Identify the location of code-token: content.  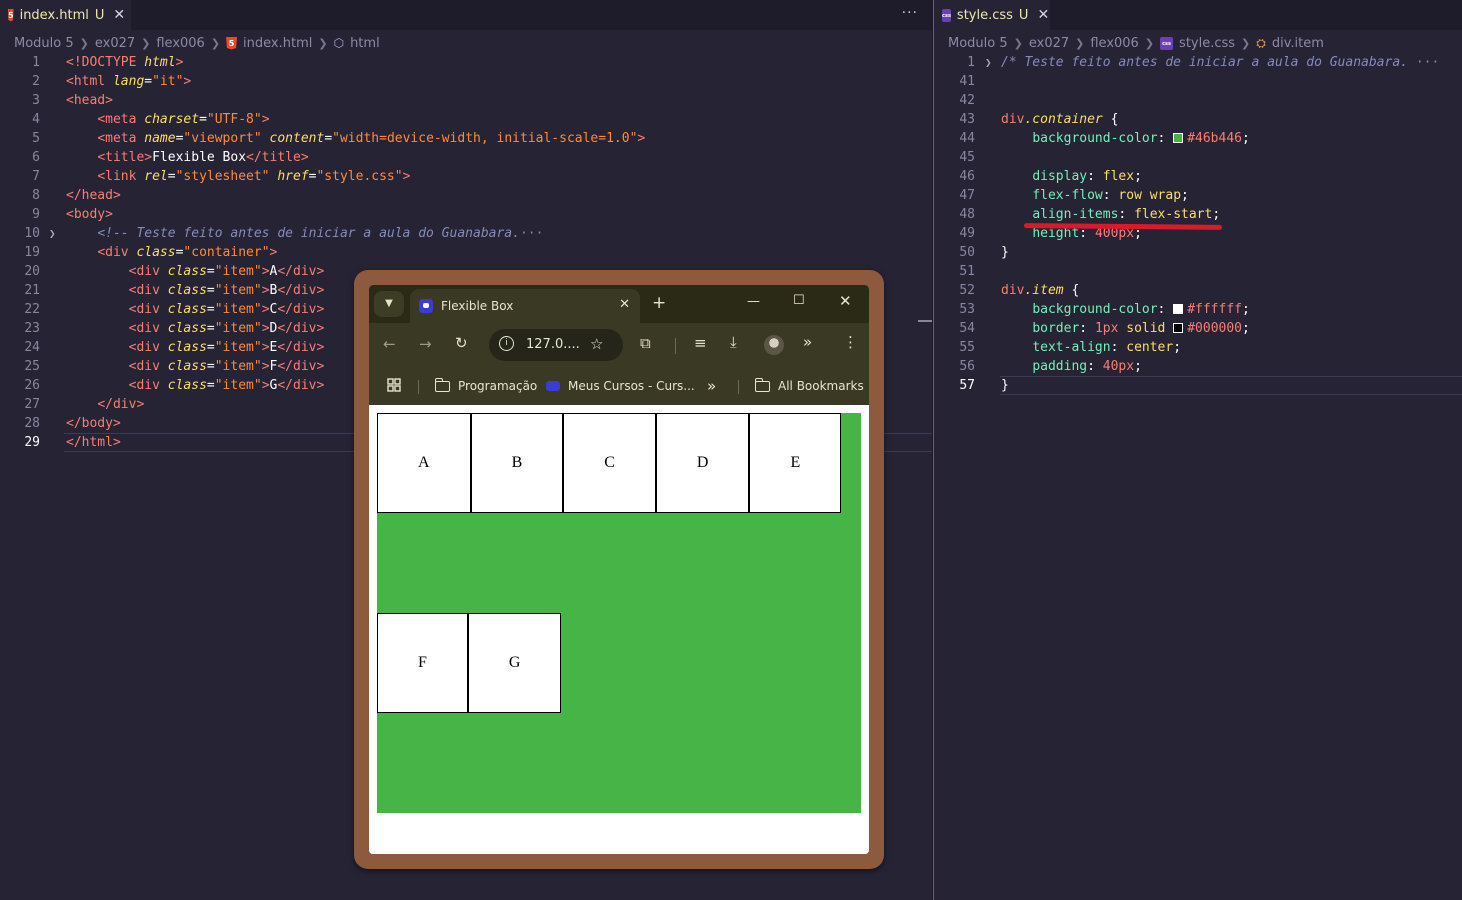
(297, 138).